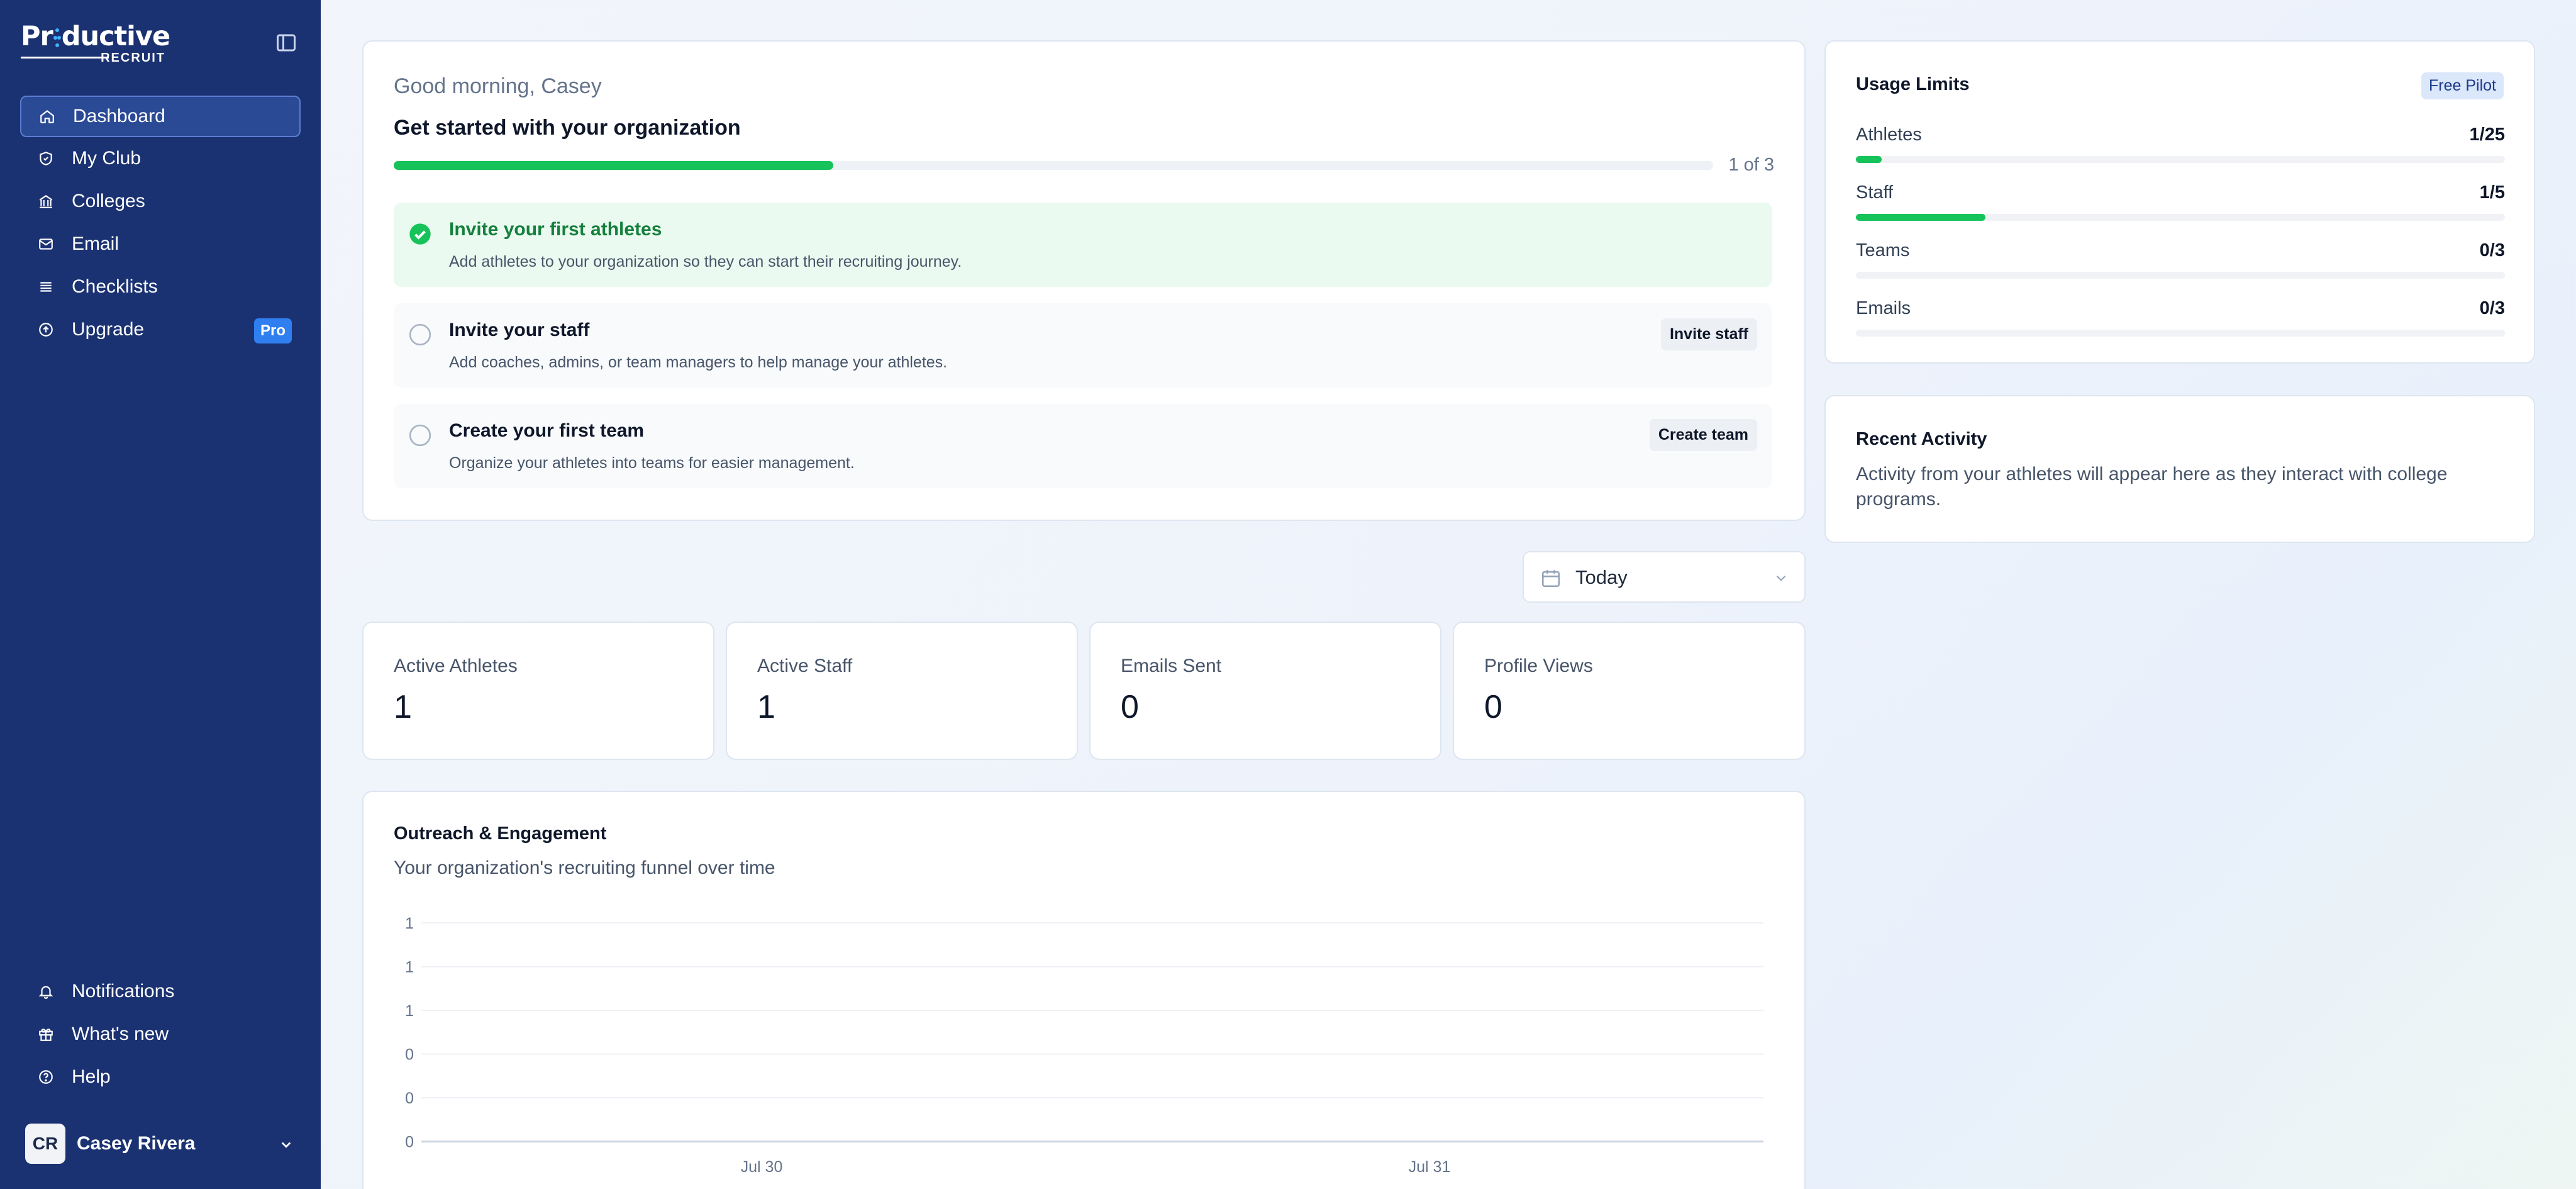  I want to click on stat-label: Emails Sent, so click(1171, 666).